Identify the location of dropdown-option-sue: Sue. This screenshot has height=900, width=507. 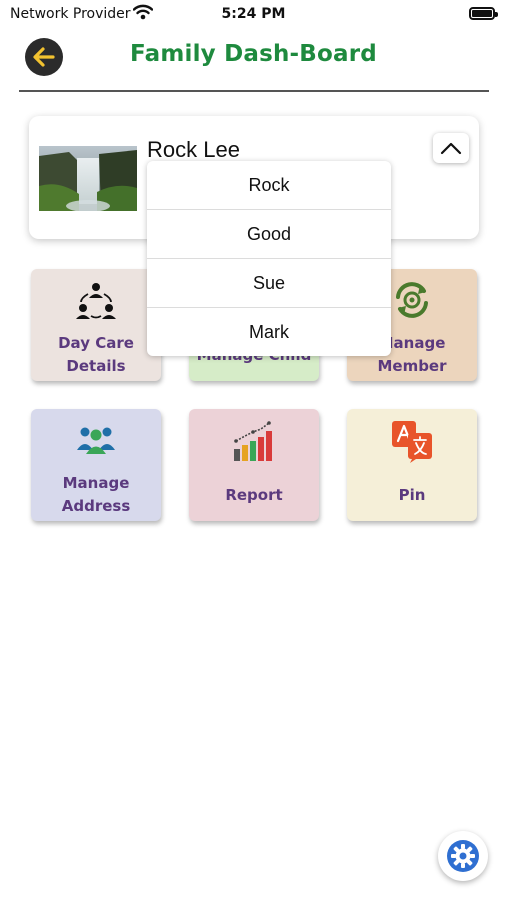
(269, 283).